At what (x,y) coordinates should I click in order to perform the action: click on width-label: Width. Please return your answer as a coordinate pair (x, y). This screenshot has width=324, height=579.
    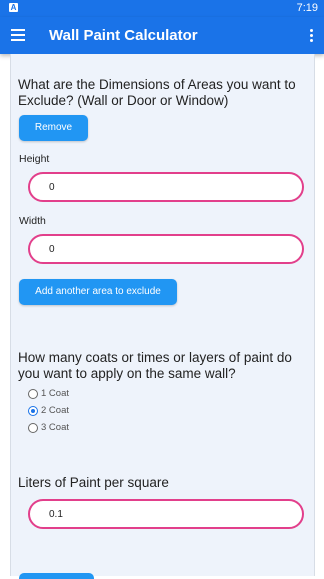
    Looking at the image, I should click on (32, 221).